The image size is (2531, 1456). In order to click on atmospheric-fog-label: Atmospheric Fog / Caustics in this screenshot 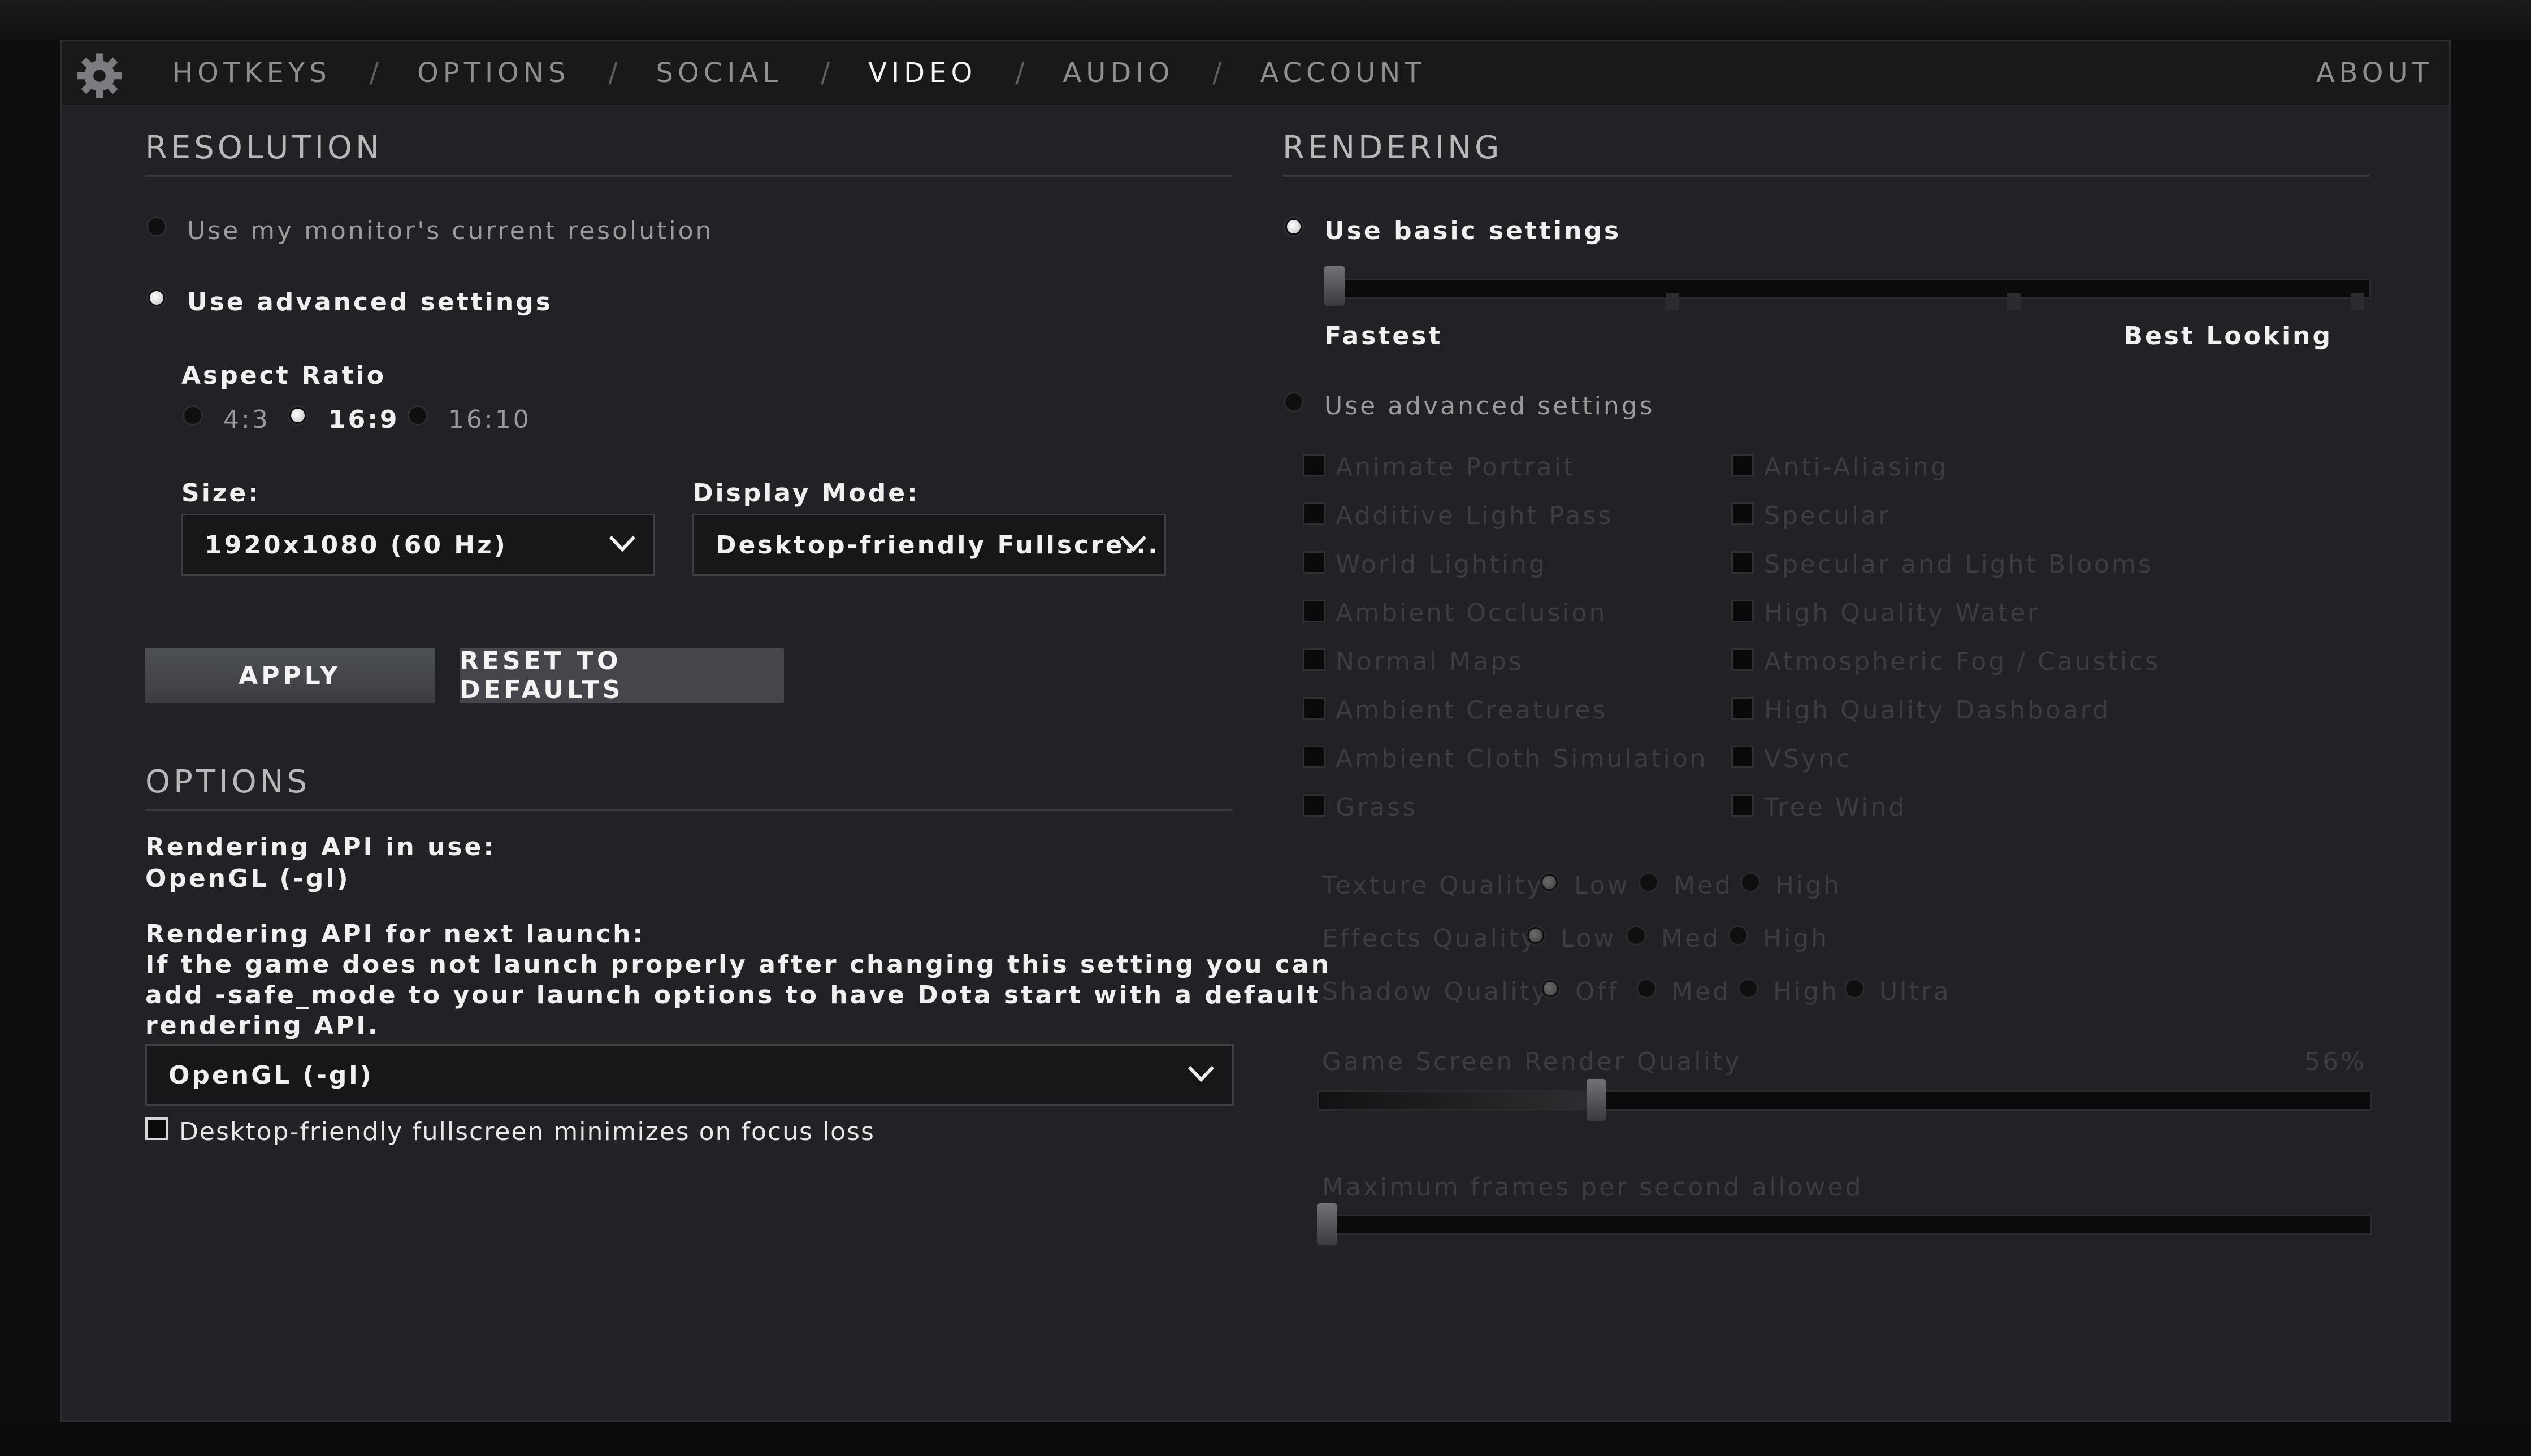, I will do `click(1962, 661)`.